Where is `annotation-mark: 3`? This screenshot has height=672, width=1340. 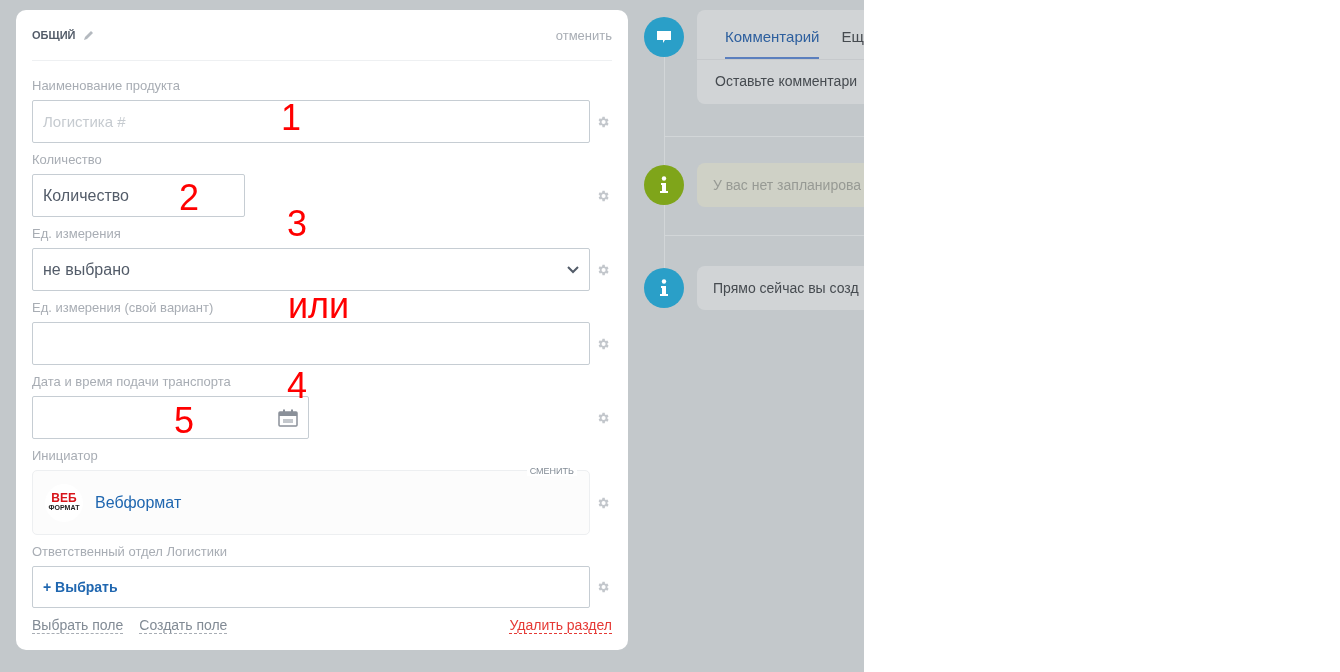
annotation-mark: 3 is located at coordinates (297, 224).